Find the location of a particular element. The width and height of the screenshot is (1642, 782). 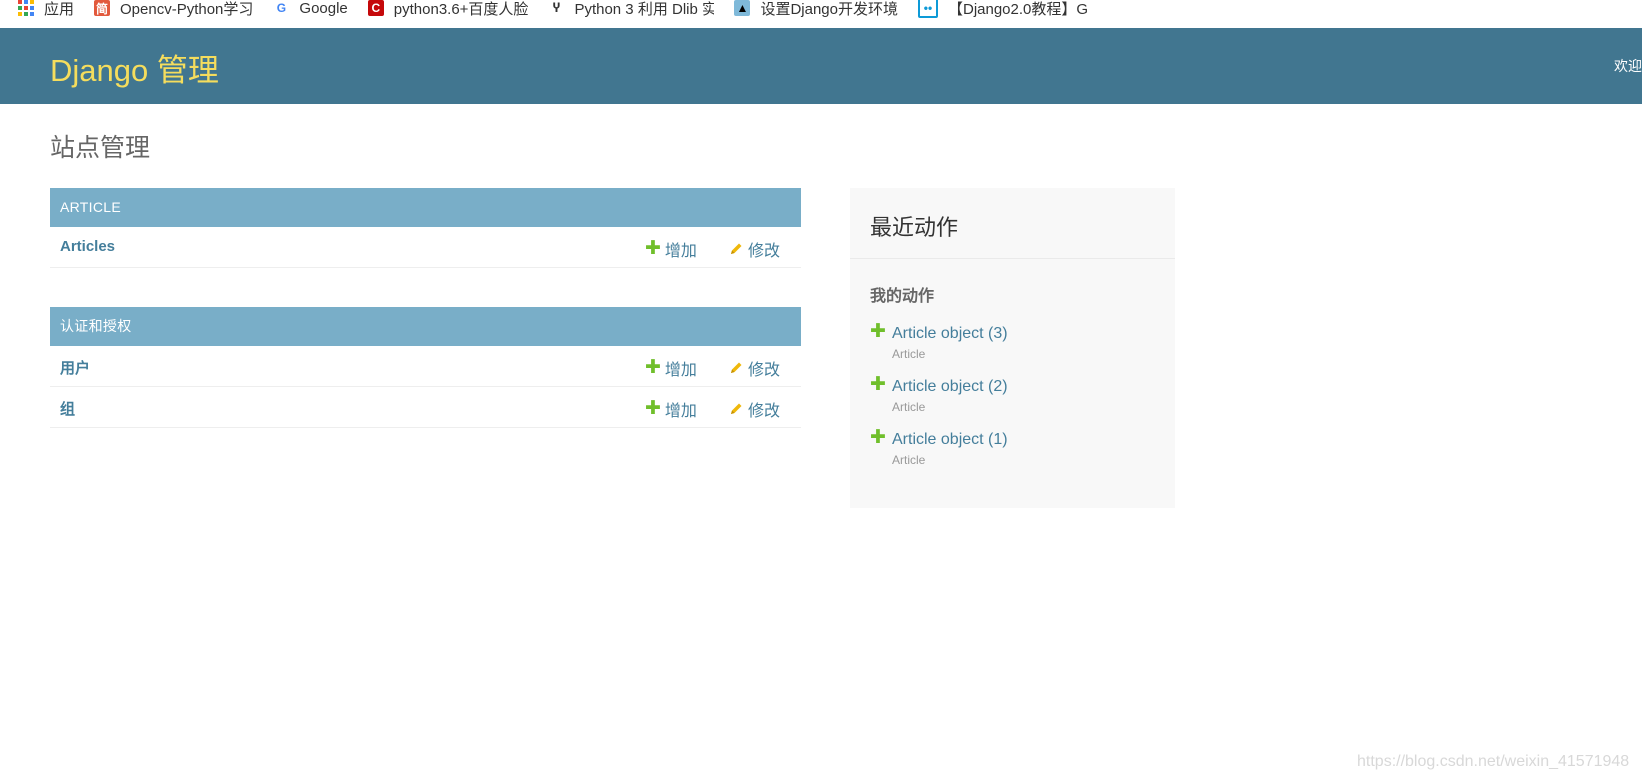

bookmark-apps: 应用 is located at coordinates (46, 9).